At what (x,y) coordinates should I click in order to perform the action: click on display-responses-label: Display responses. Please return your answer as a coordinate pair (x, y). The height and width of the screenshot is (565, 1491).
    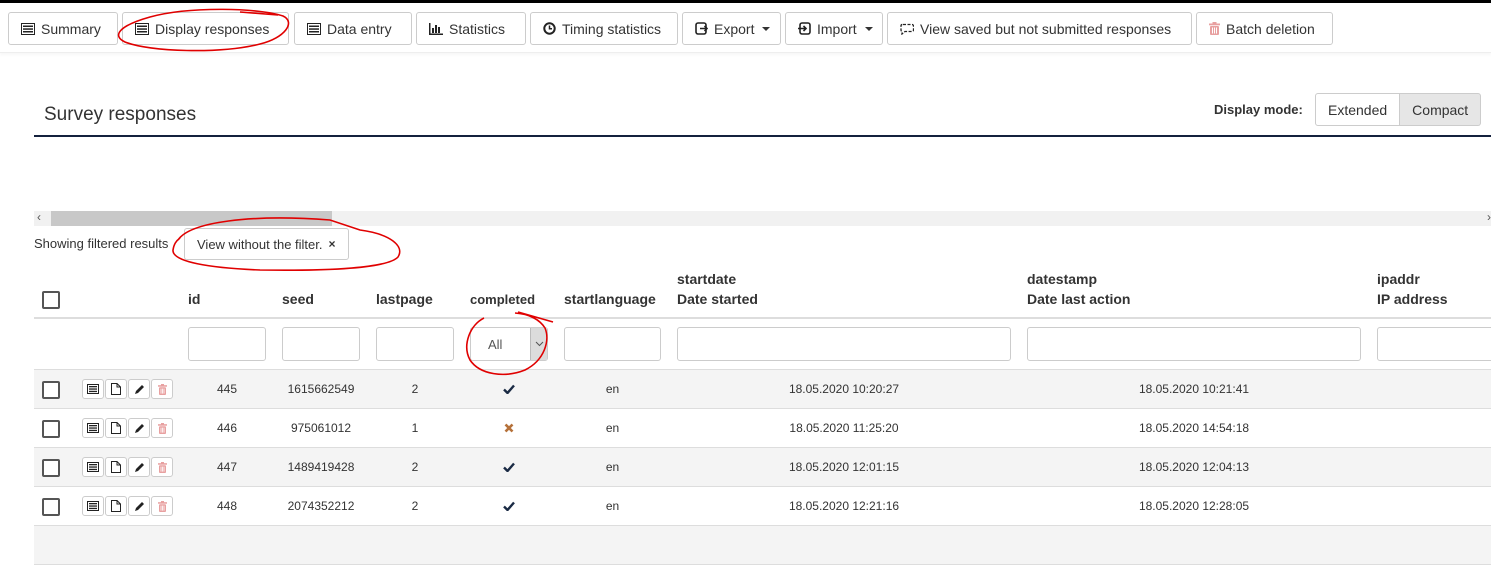
    Looking at the image, I should click on (212, 28).